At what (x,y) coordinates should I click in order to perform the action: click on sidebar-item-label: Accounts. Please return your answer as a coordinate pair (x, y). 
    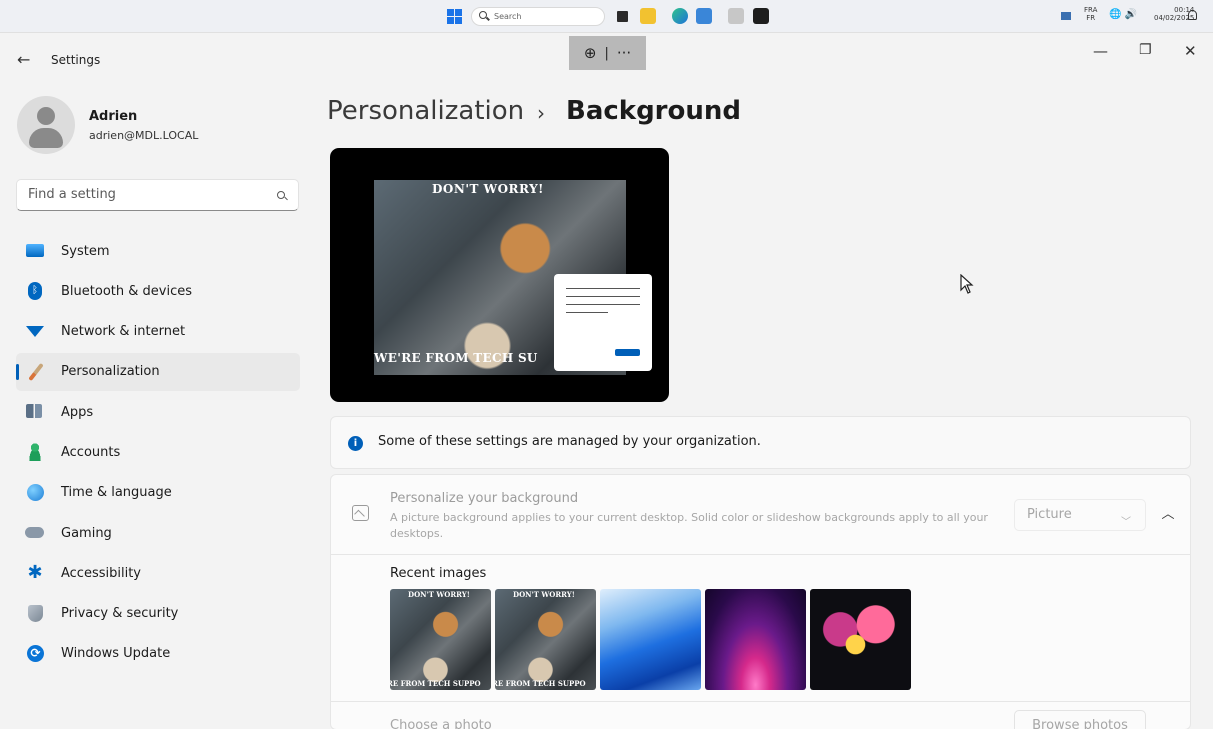
    Looking at the image, I should click on (91, 452).